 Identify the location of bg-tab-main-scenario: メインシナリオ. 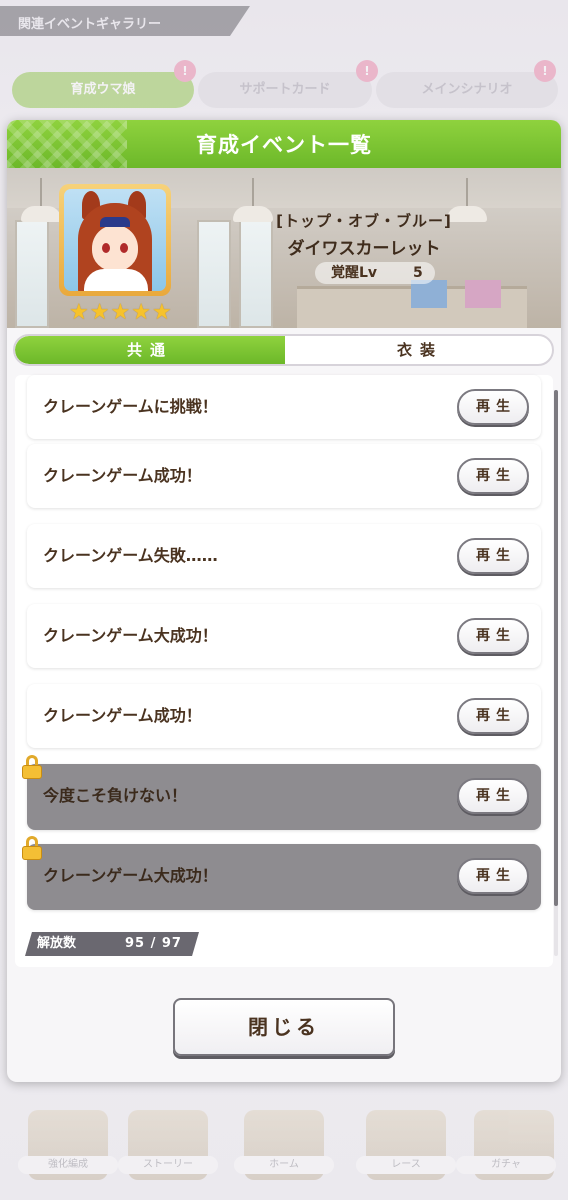
(467, 90).